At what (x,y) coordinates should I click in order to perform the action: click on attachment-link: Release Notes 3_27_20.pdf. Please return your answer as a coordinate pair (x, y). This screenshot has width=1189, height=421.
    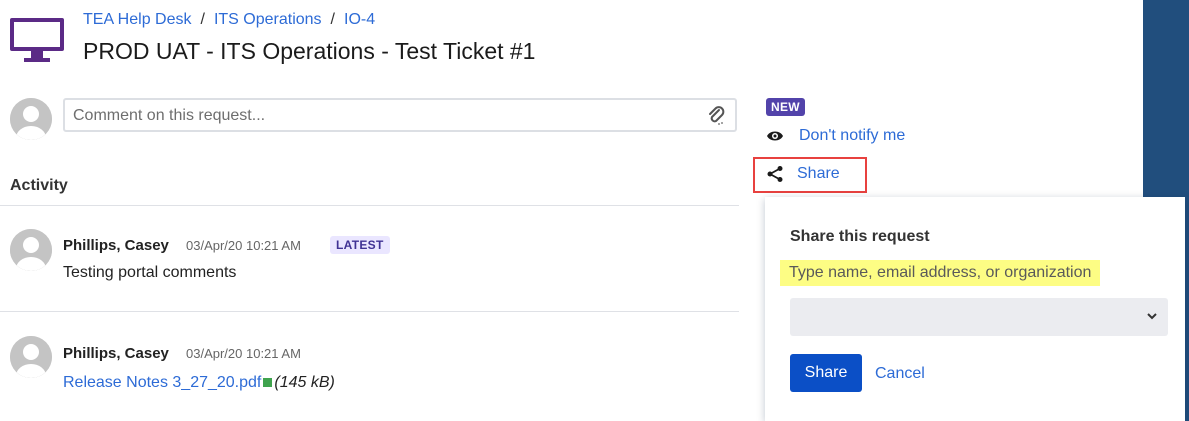
    Looking at the image, I should click on (162, 382).